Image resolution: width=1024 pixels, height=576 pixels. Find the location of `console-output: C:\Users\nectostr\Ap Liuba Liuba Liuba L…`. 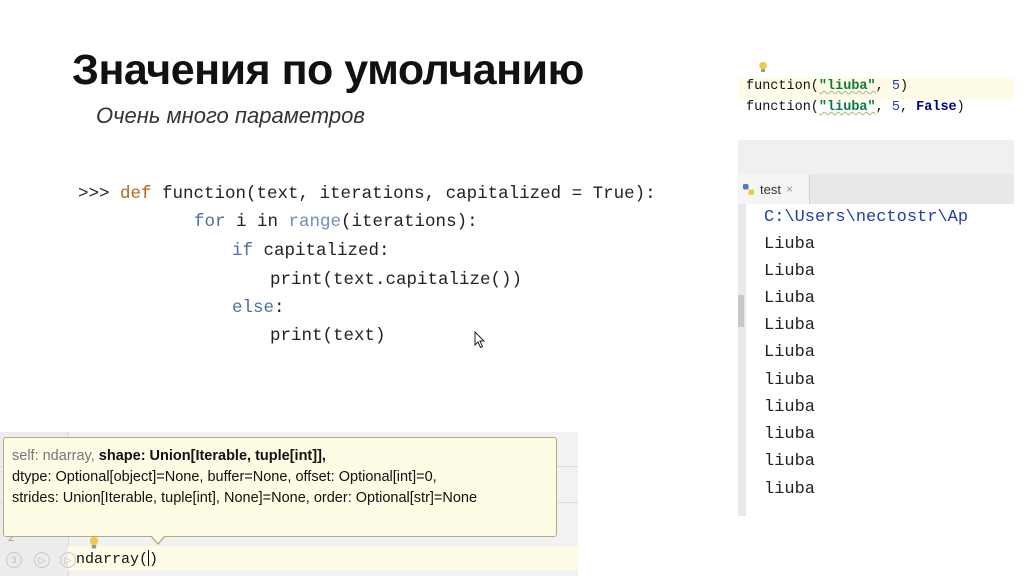

console-output: C:\Users\nectostr\Ap Liuba Liuba Liuba L… is located at coordinates (880, 360).